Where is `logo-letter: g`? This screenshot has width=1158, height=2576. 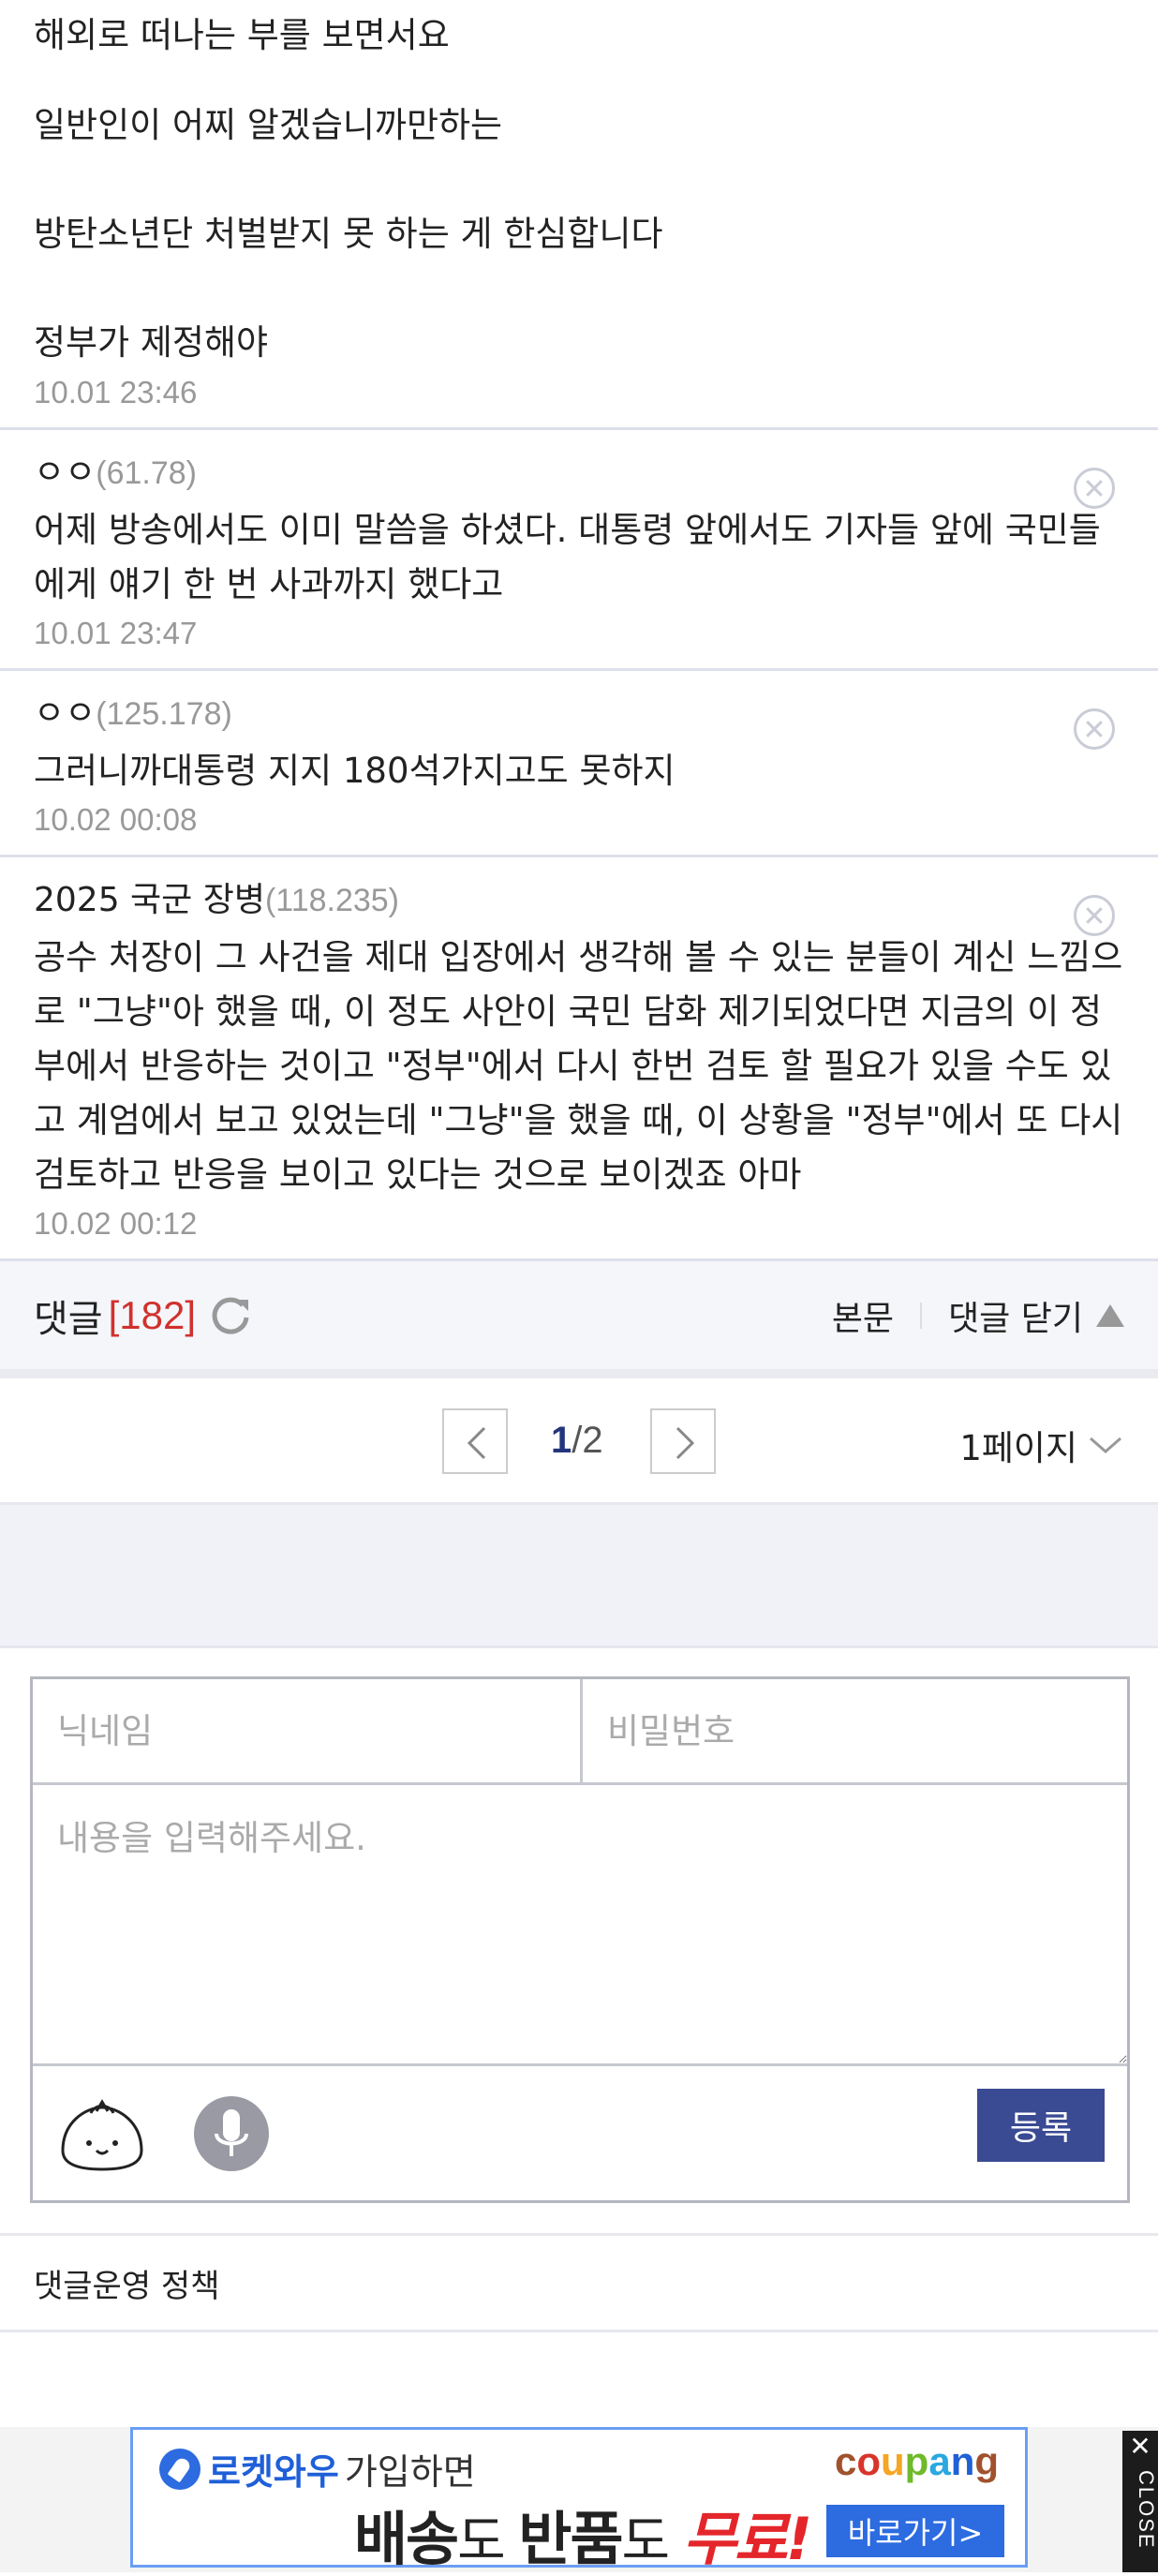
logo-letter: g is located at coordinates (987, 2461).